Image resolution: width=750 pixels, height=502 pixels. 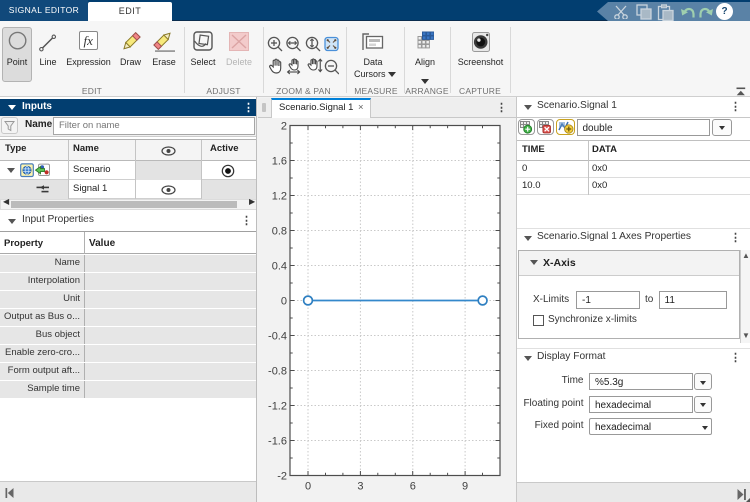 I want to click on svg-text: 0.4, so click(x=279, y=267).